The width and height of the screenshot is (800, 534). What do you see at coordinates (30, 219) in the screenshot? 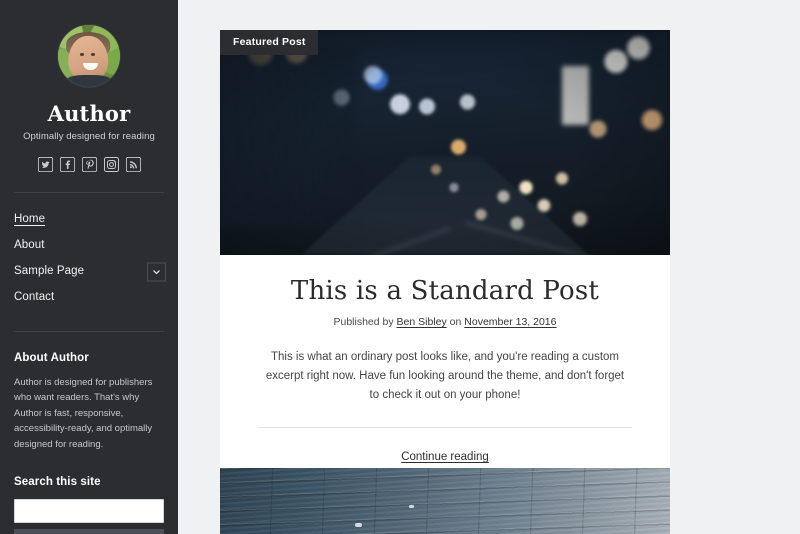
I see `nav-item-label: Home` at bounding box center [30, 219].